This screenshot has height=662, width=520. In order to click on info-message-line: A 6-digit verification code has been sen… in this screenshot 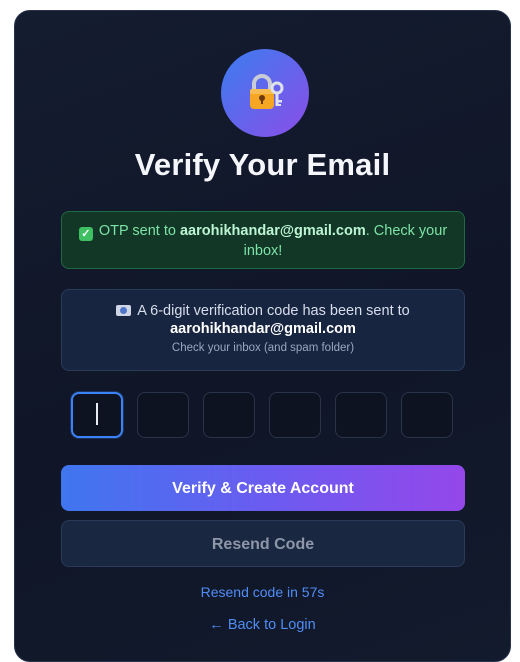, I will do `click(263, 311)`.